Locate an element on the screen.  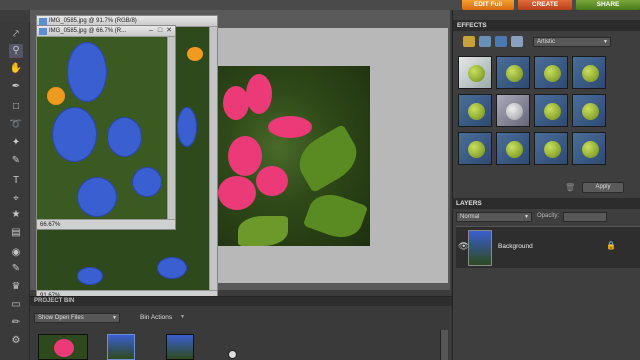
filters-icon is located at coordinates (469, 41).